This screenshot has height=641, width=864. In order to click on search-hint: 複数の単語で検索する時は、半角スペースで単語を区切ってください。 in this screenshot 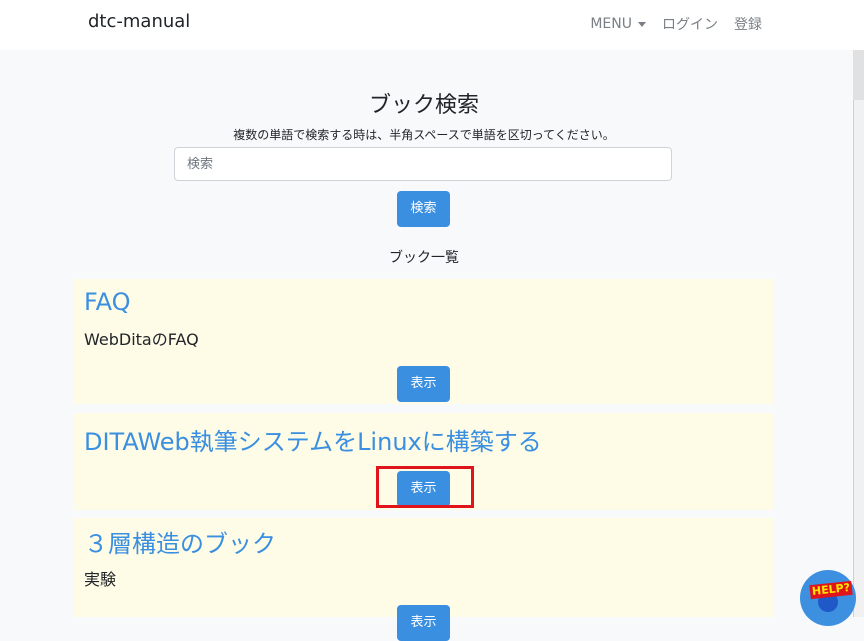, I will do `click(424, 135)`.